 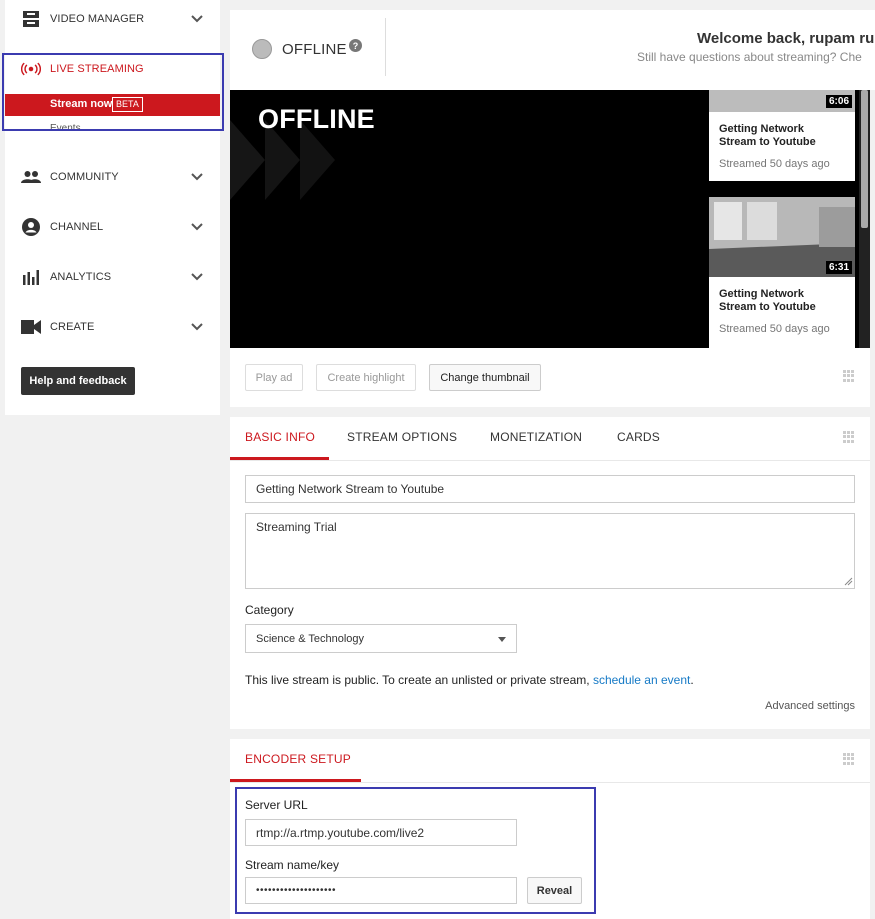 What do you see at coordinates (274, 377) in the screenshot?
I see `play-ad-button: Play ad` at bounding box center [274, 377].